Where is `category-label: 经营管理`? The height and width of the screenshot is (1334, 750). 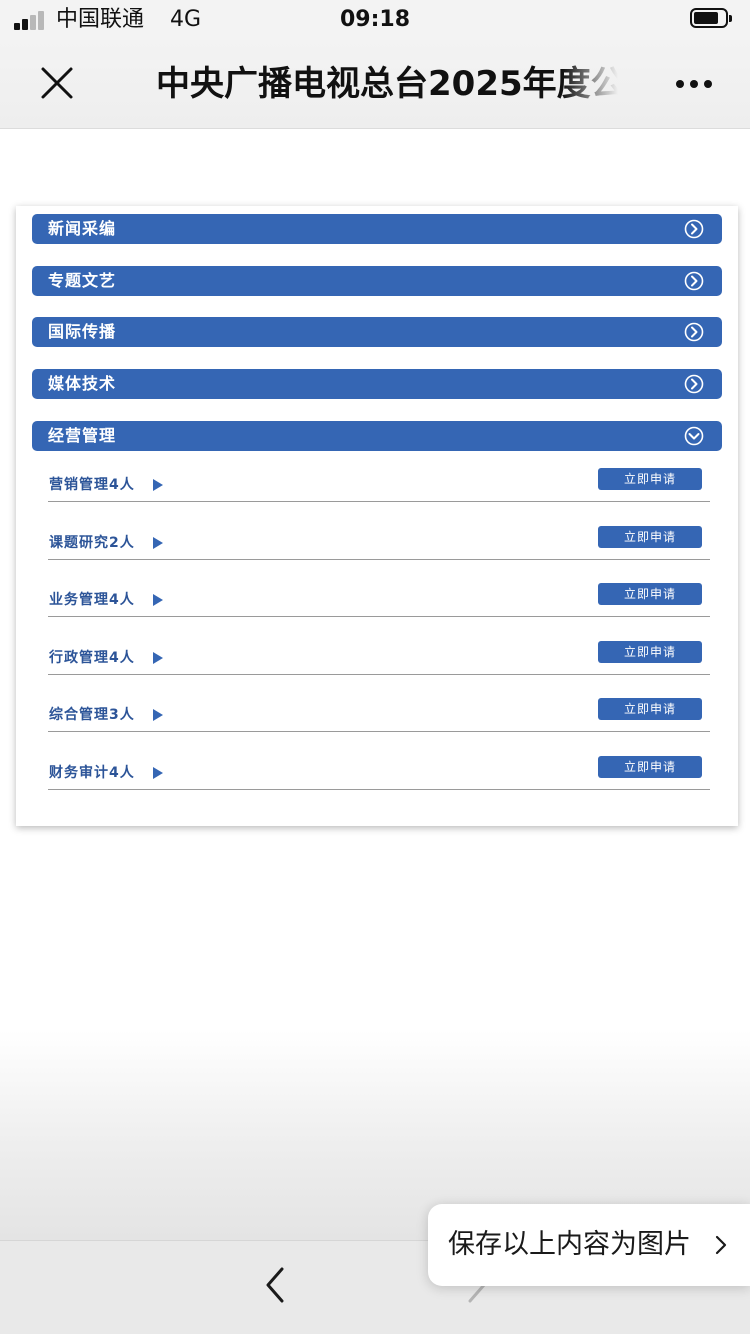
category-label: 经营管理 is located at coordinates (82, 435).